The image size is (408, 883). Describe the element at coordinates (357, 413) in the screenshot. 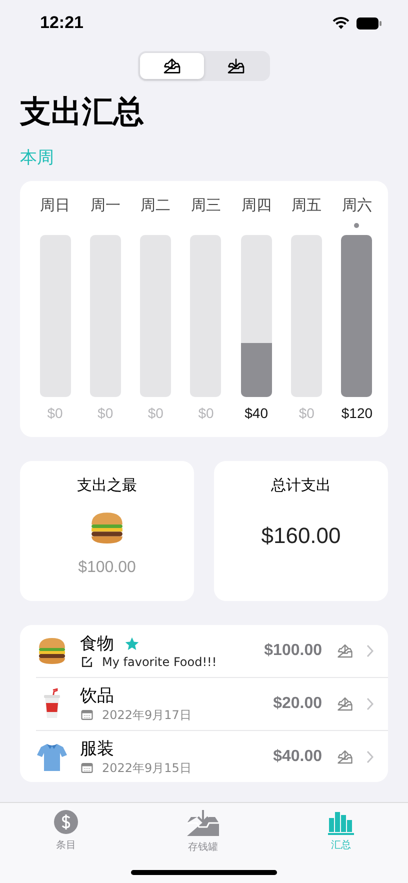

I see `day-amount: $120` at that location.